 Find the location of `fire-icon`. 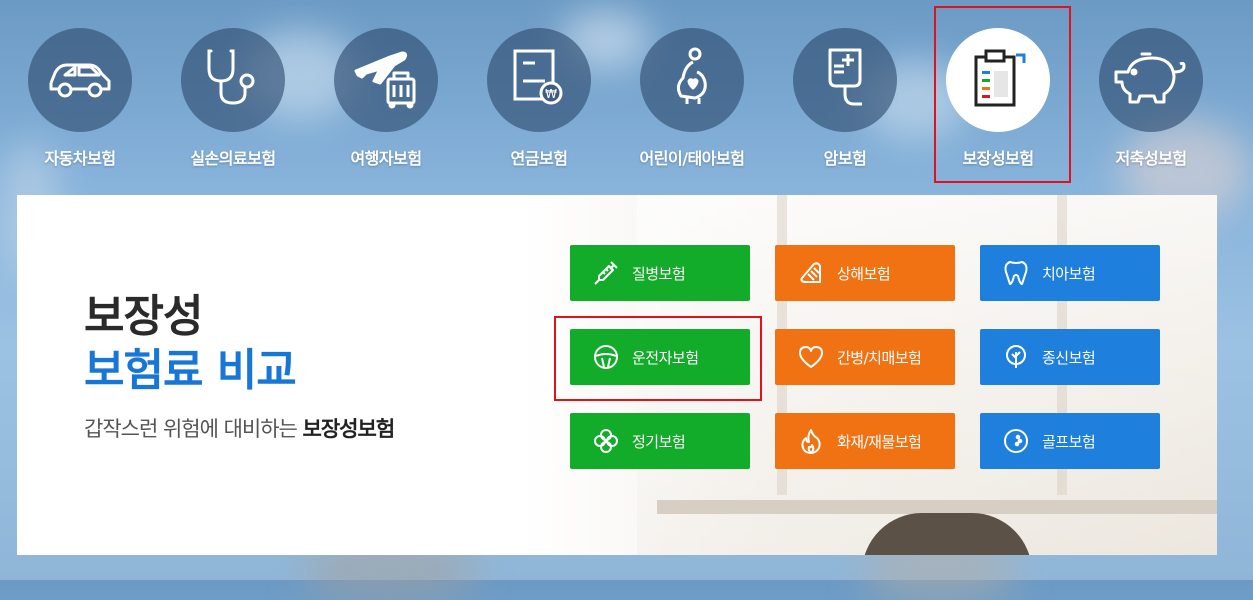

fire-icon is located at coordinates (811, 441).